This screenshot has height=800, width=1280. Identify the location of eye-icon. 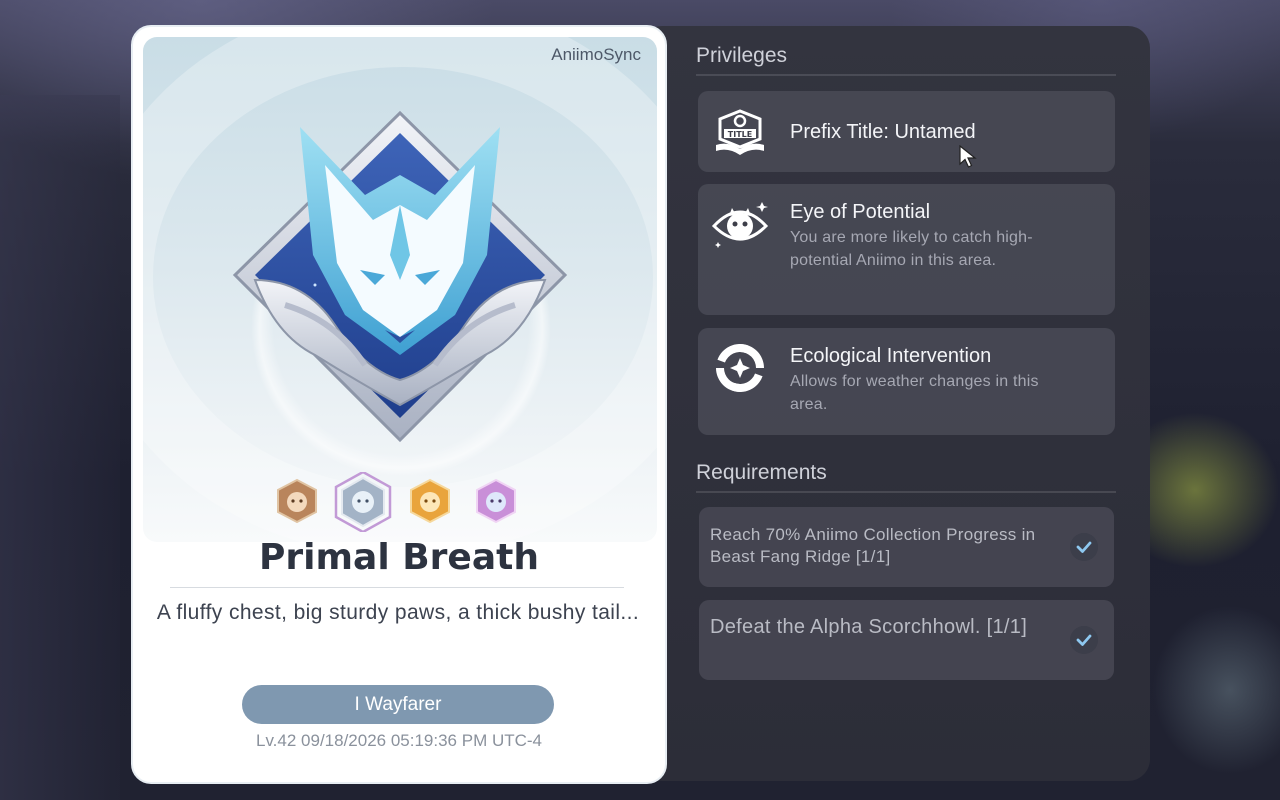
(740, 225).